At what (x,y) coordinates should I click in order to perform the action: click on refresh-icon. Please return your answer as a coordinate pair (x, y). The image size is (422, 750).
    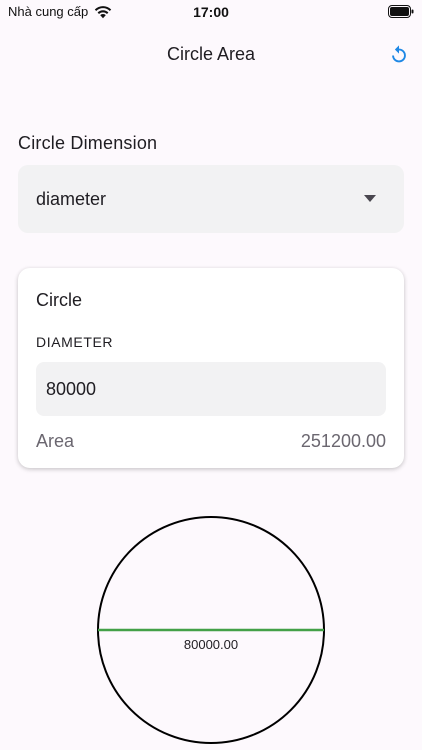
    Looking at the image, I should click on (399, 54).